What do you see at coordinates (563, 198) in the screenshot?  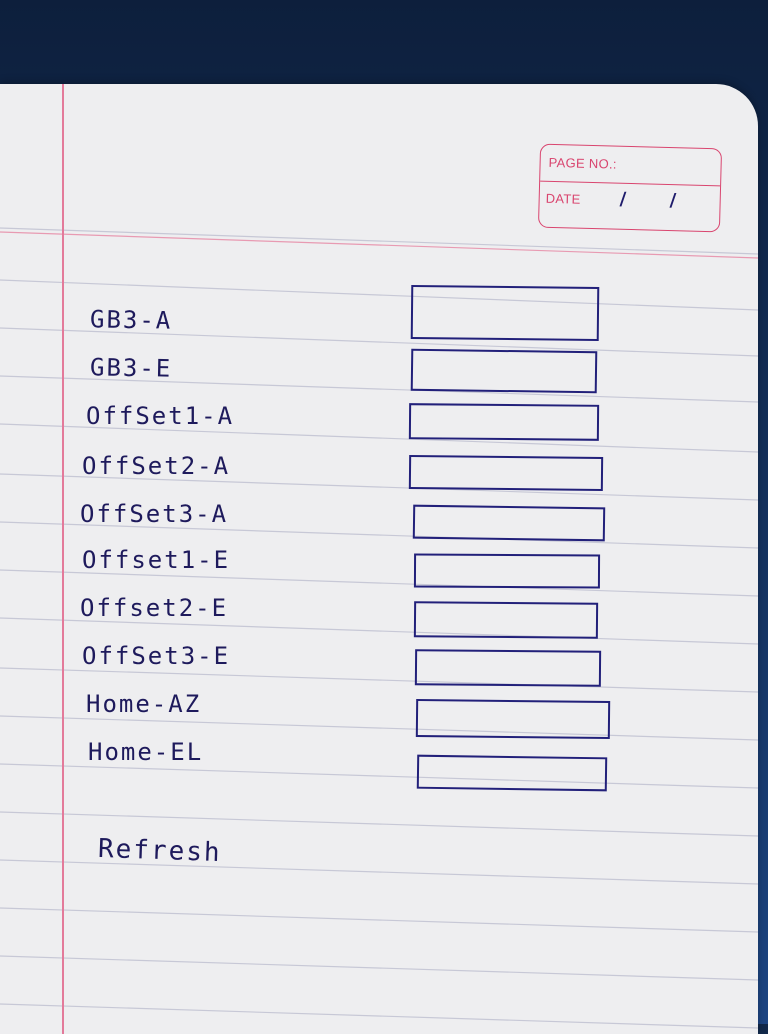 I see `date-label: DATE` at bounding box center [563, 198].